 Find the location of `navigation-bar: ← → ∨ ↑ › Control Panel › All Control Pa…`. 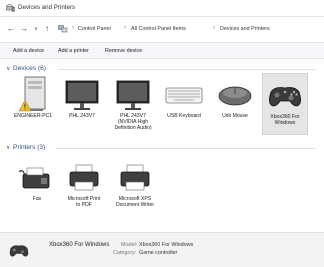

navigation-bar: ← → ∨ ↑ › Control Panel › All Control Pa… is located at coordinates (162, 28).